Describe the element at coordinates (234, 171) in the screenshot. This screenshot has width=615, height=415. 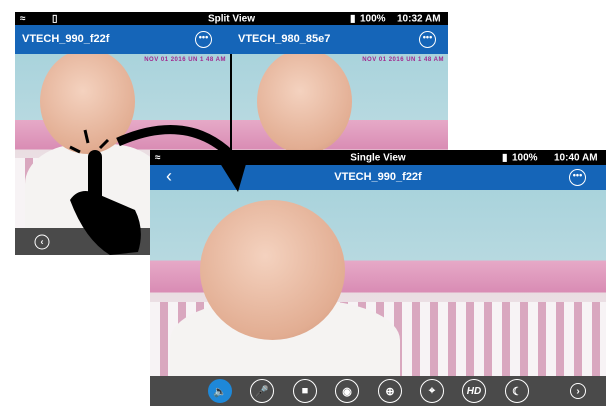
I see `arrow-head` at that location.